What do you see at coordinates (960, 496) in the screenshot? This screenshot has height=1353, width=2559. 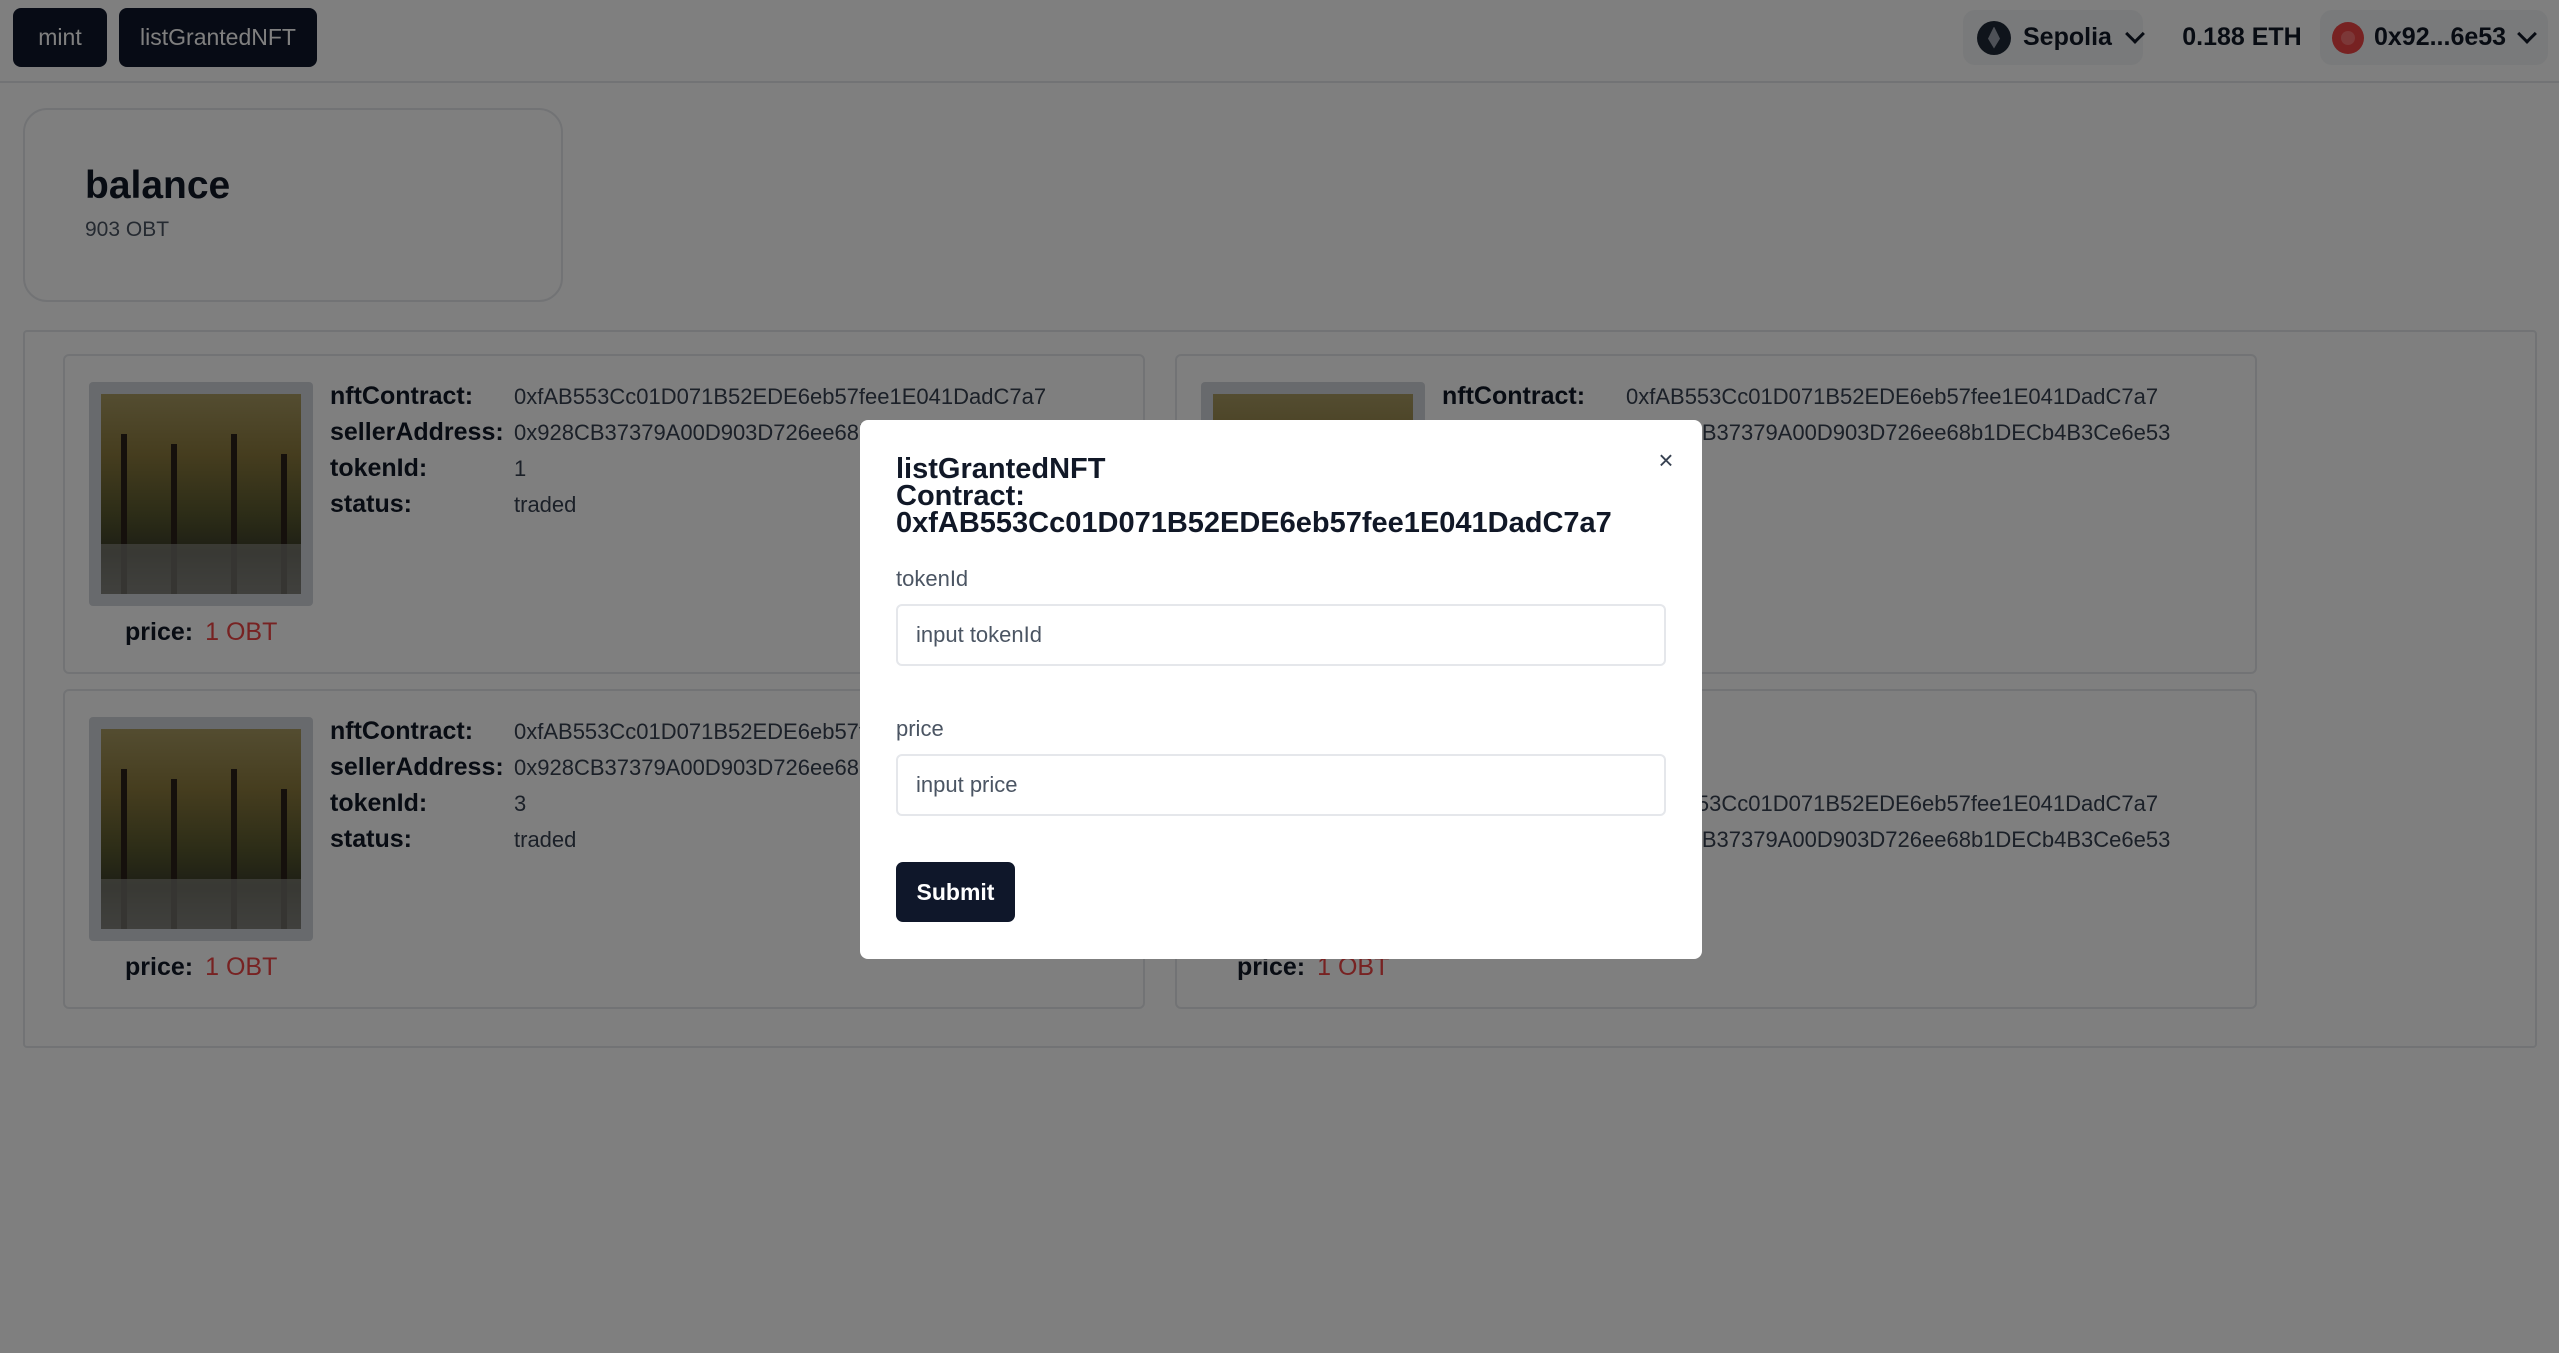 I see `modal-contract-label: Contract:` at bounding box center [960, 496].